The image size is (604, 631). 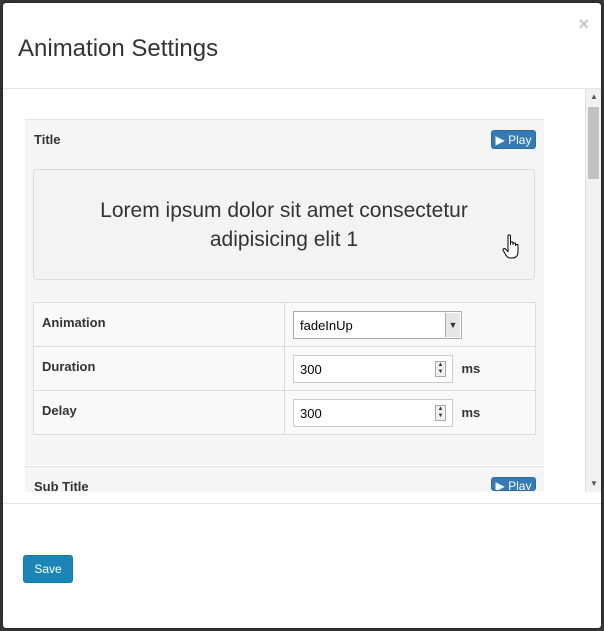 I want to click on duration-stepper: ▲ ▼, so click(x=440, y=368).